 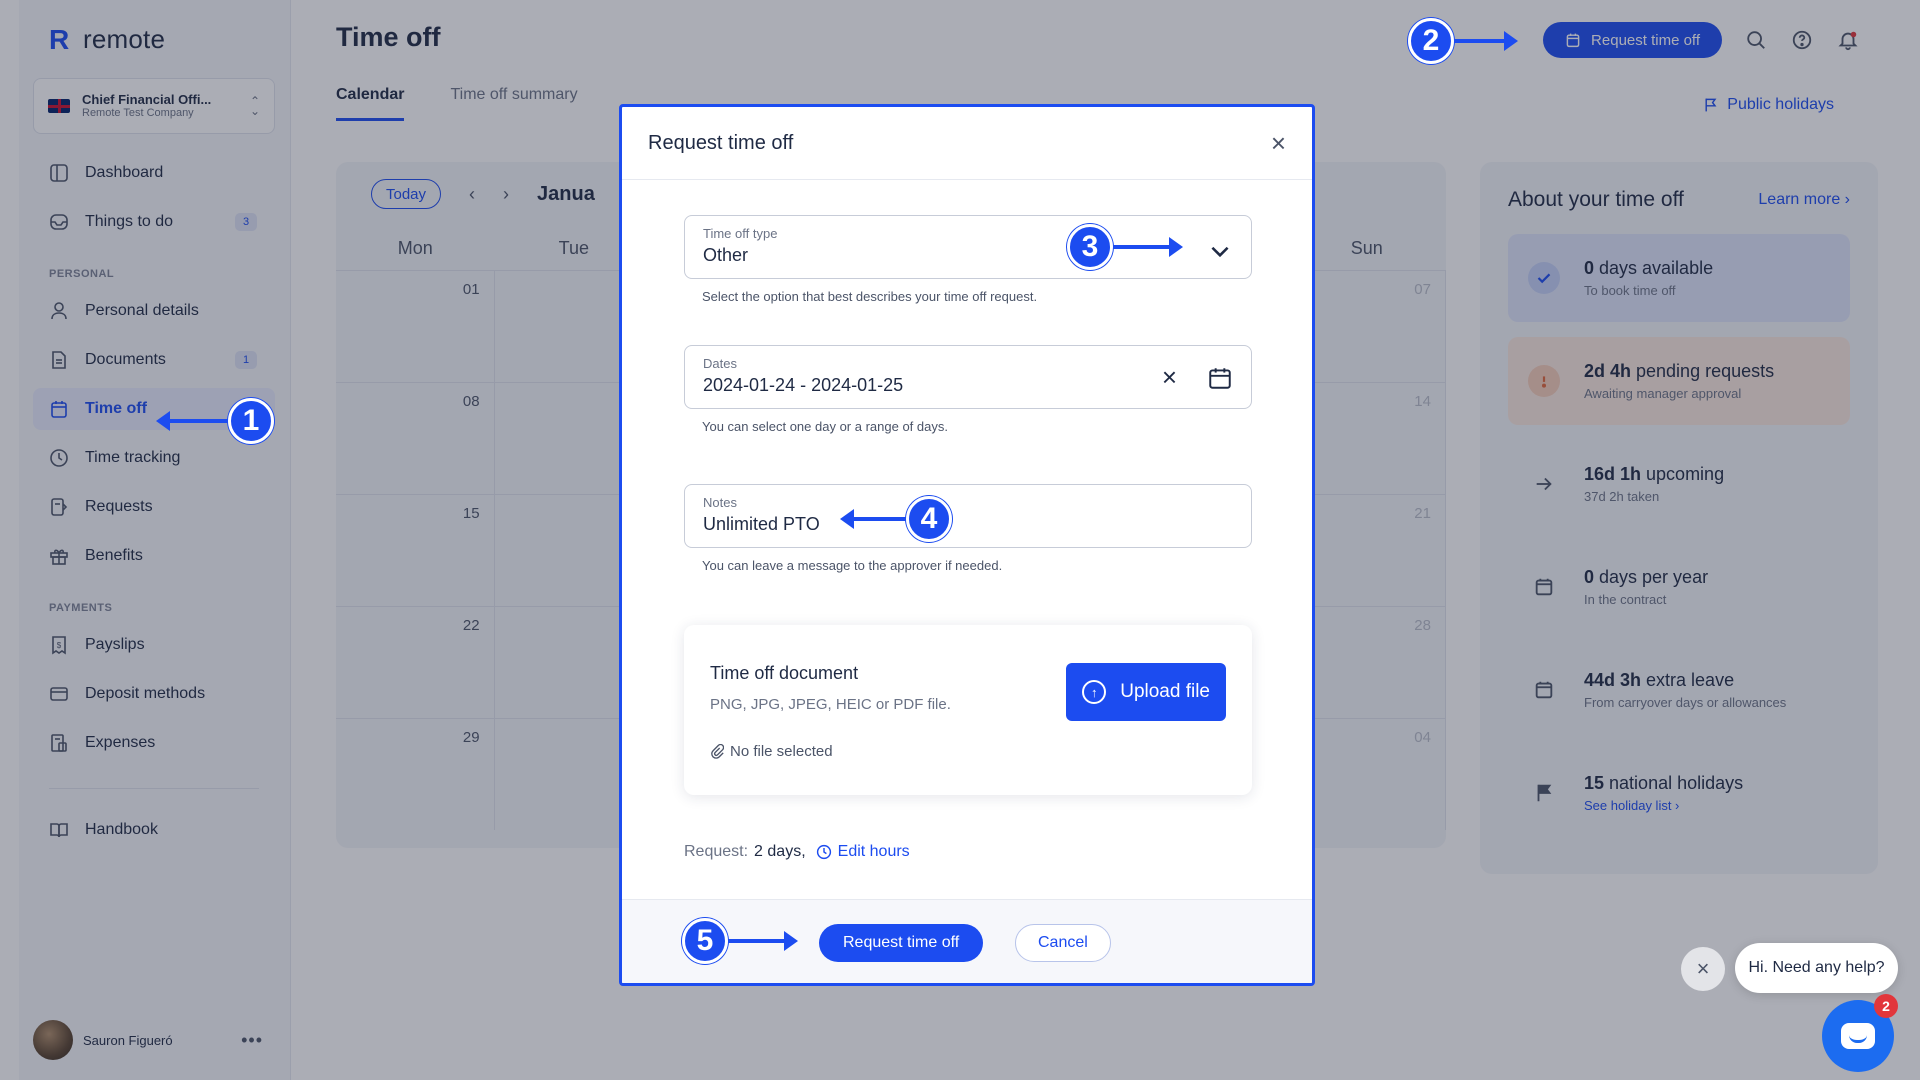 I want to click on request-summary: Request: 2 days, Edit hours, so click(x=797, y=852).